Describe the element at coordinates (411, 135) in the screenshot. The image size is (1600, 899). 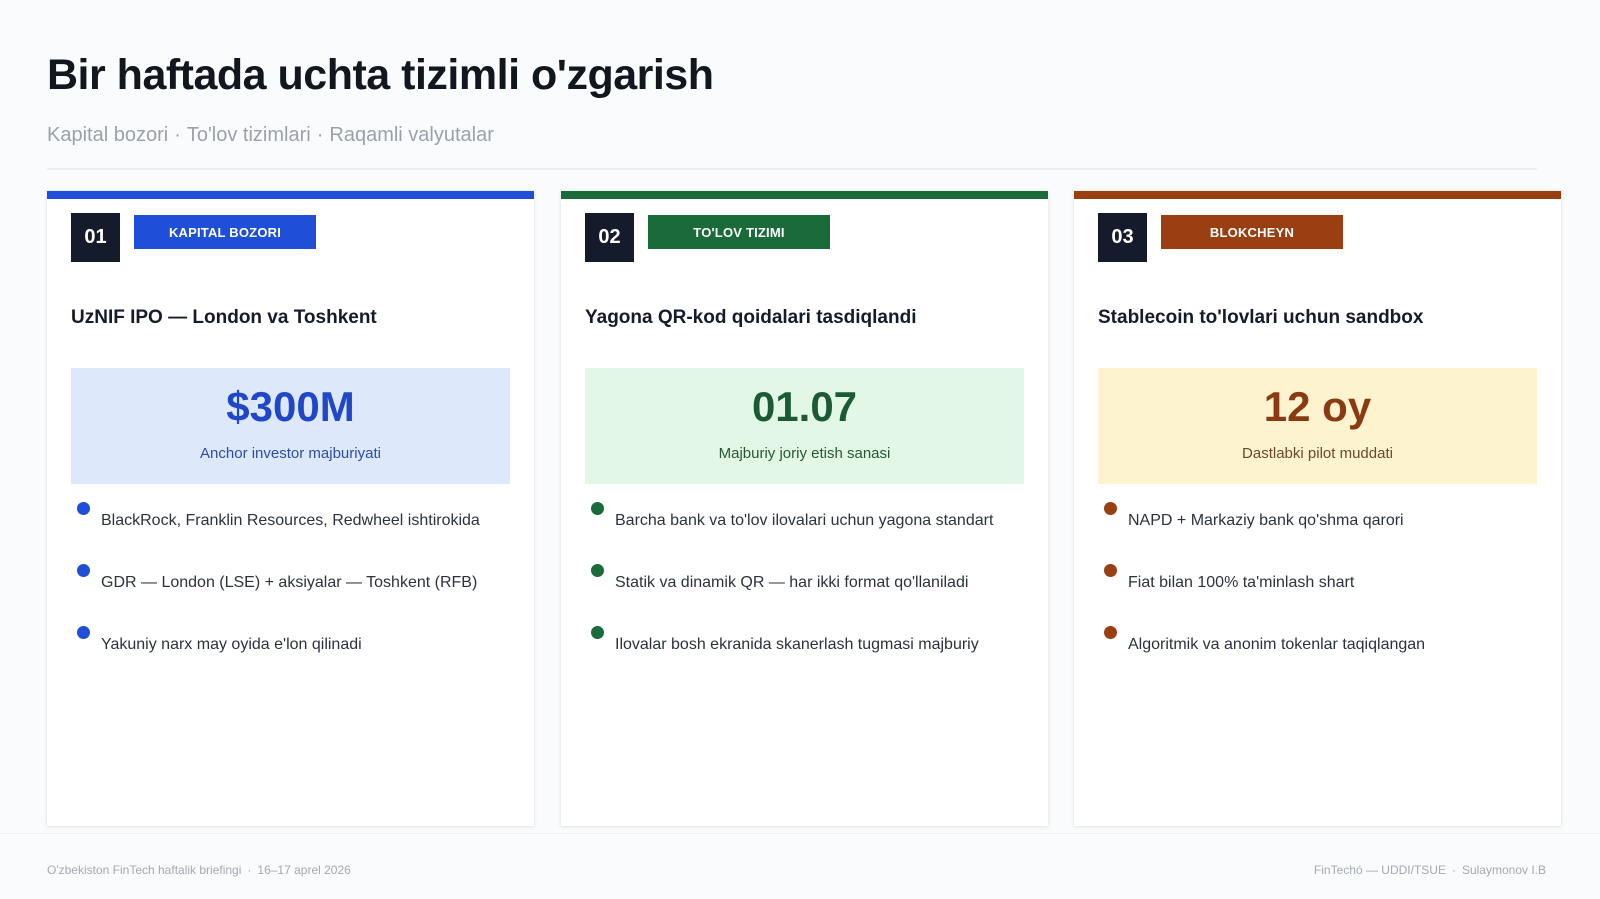
I see `subtitle-part: Raqamli valyutalar` at that location.